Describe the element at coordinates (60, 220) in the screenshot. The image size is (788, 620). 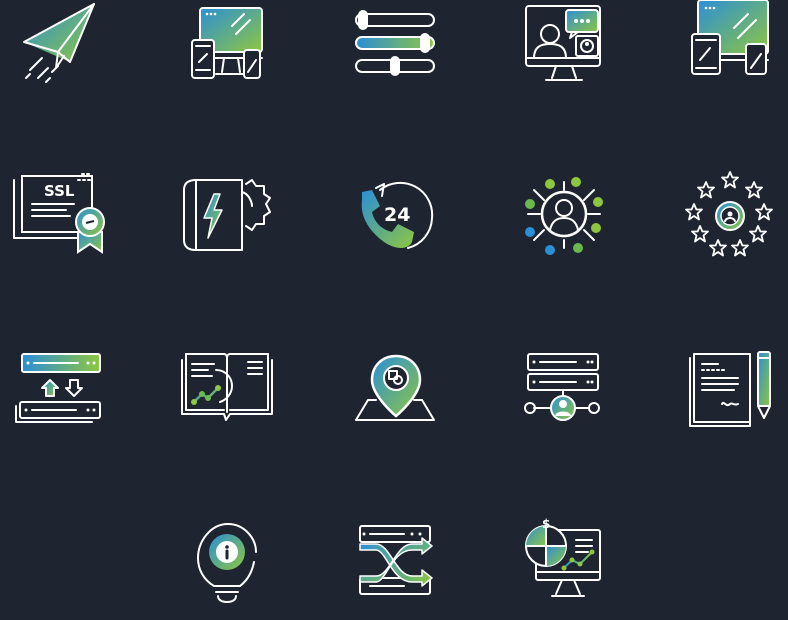
I see `ssl-certificate-icon: SSL` at that location.